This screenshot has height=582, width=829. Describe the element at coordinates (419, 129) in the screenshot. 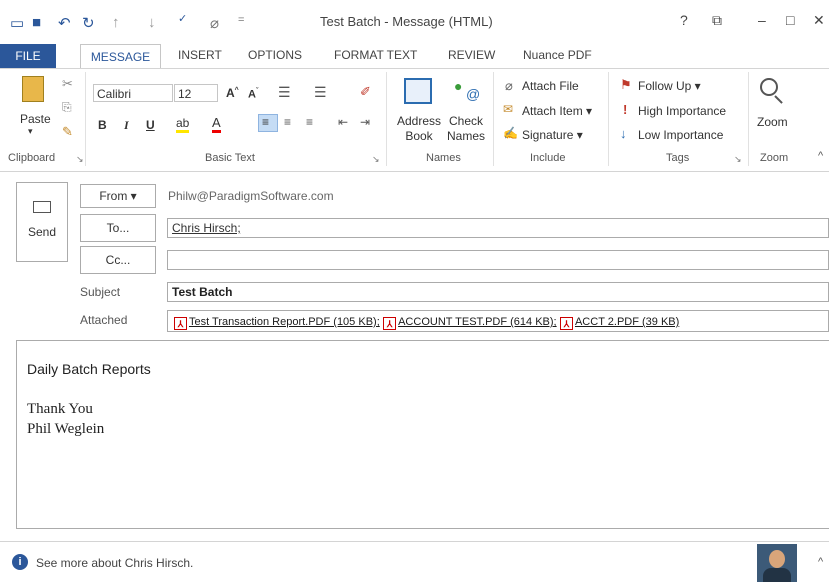

I see `address-book-button: Address Book` at that location.